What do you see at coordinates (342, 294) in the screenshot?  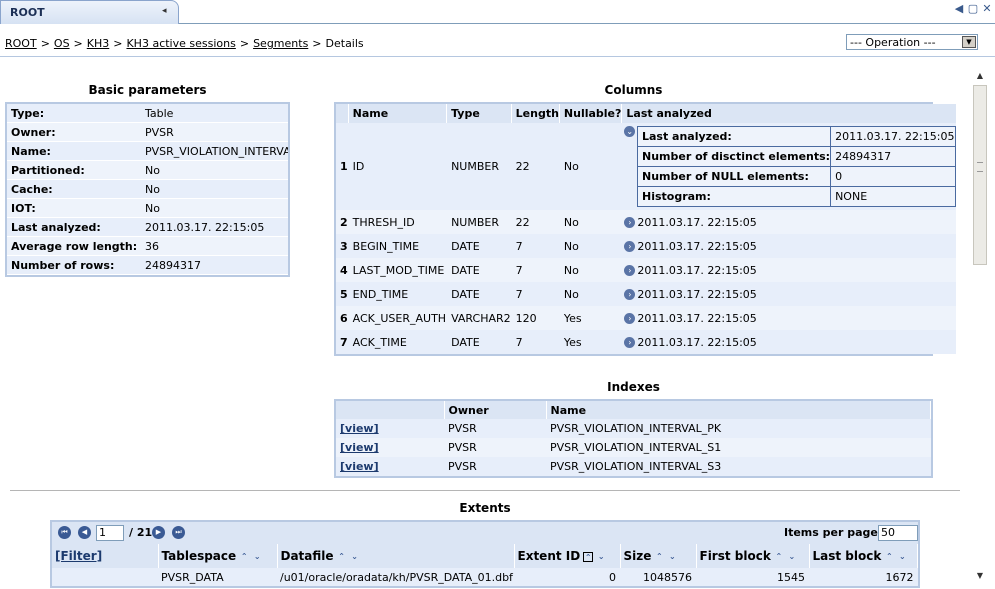 I see `row-number: 5` at bounding box center [342, 294].